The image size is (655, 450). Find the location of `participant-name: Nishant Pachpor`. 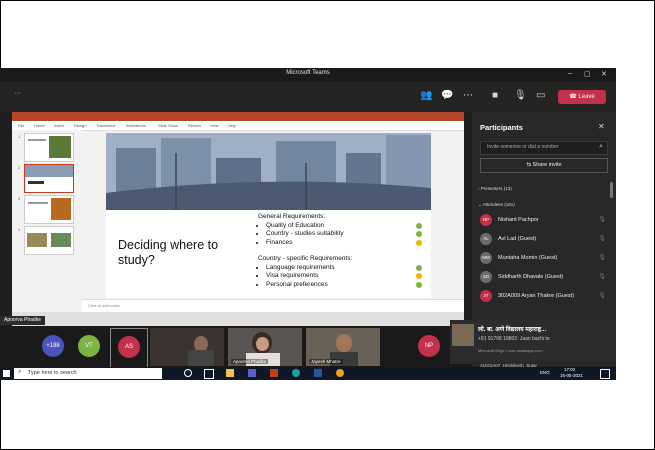

participant-name: Nishant Pachpor is located at coordinates (518, 220).